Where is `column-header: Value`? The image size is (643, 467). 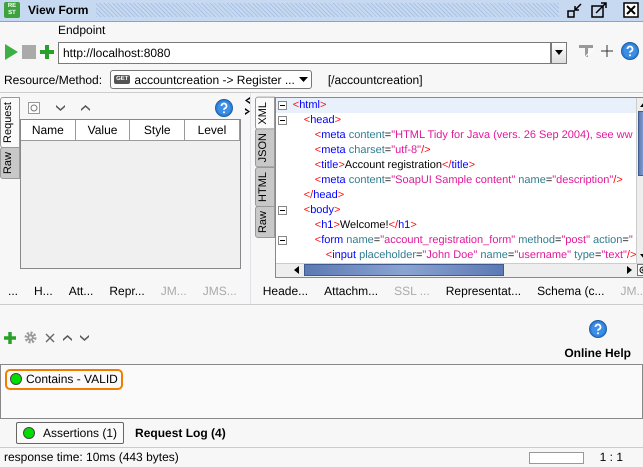
column-header: Value is located at coordinates (103, 130).